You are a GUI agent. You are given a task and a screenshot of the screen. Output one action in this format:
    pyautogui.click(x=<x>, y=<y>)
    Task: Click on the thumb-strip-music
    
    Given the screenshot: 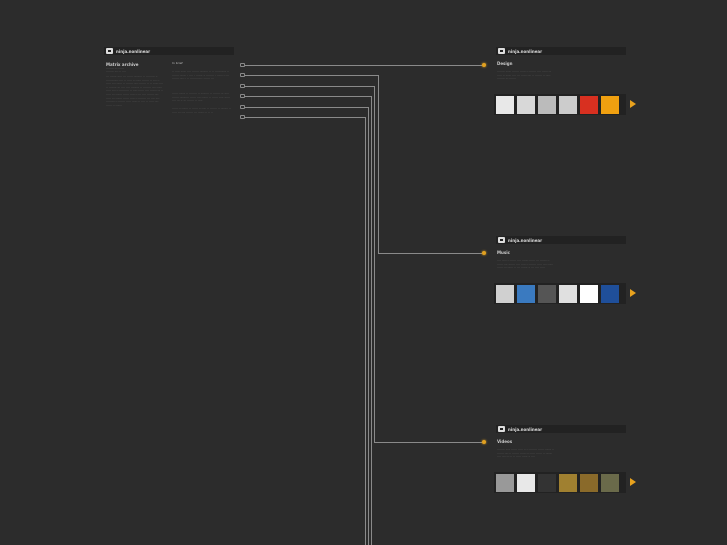 What is the action you would take?
    pyautogui.click(x=560, y=293)
    